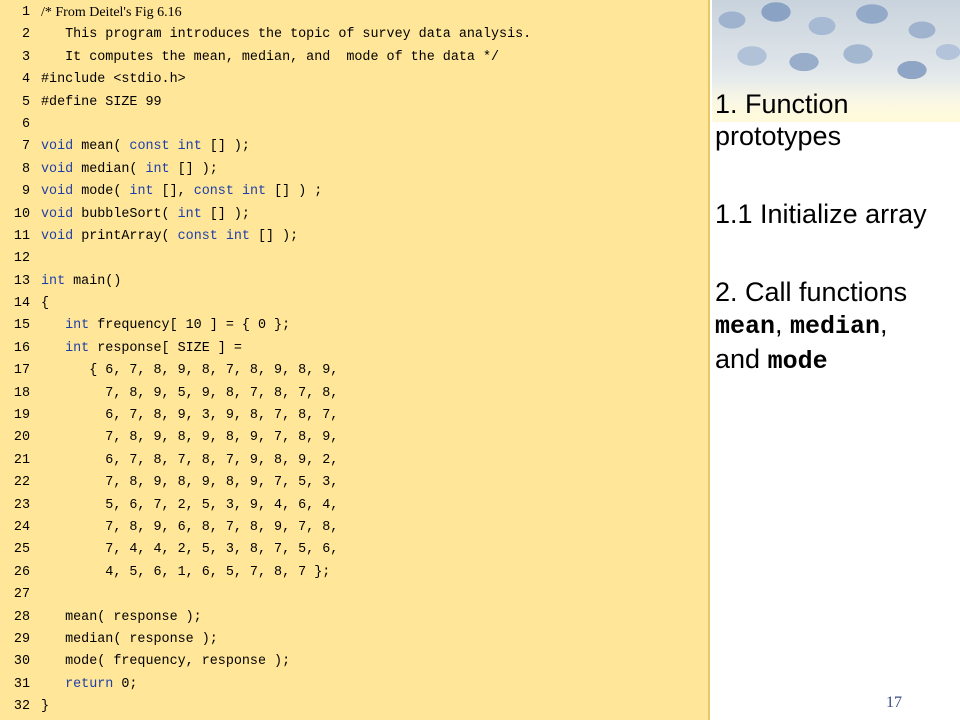 This screenshot has width=960, height=720. What do you see at coordinates (190, 527) in the screenshot?
I see `code-text: 7, 8, 9, 6, 8, 7, 8, 9, 7, 8,` at bounding box center [190, 527].